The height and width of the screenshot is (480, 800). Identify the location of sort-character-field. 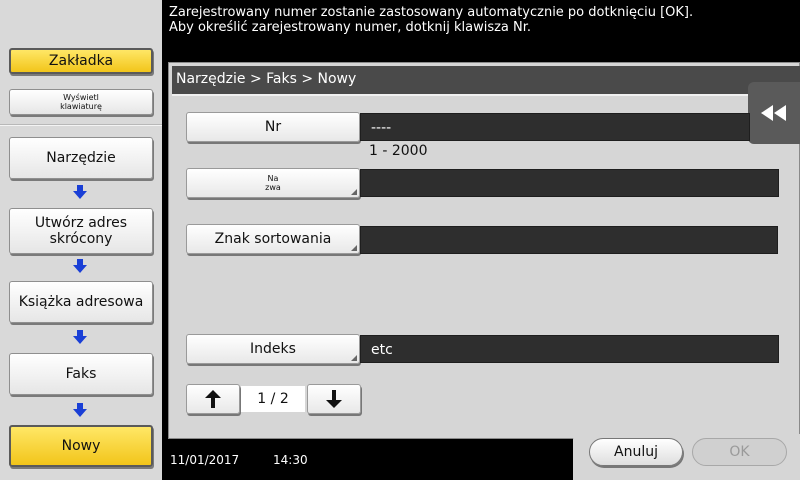
(569, 240).